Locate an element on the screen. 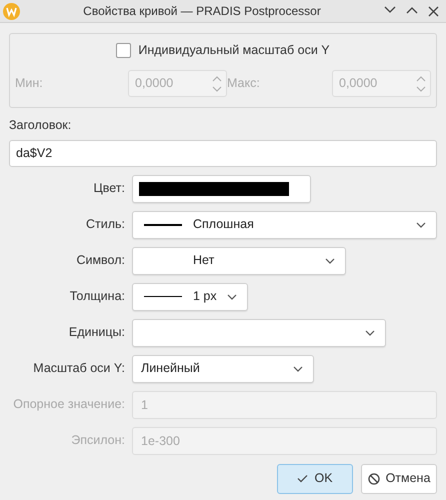 This screenshot has width=446, height=500. field-label: Эпсилон: is located at coordinates (97, 441).